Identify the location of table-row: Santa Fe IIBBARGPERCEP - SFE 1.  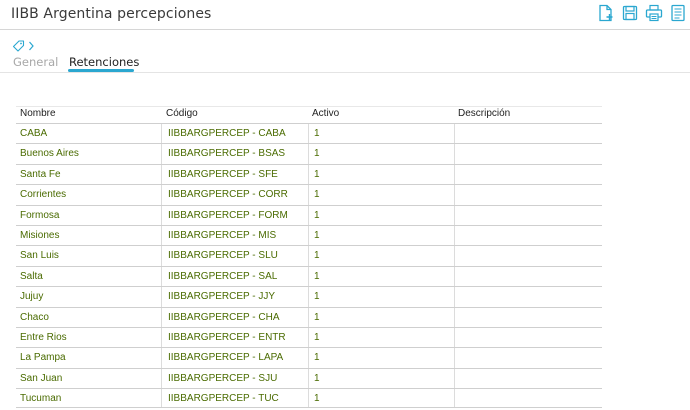
(309, 174).